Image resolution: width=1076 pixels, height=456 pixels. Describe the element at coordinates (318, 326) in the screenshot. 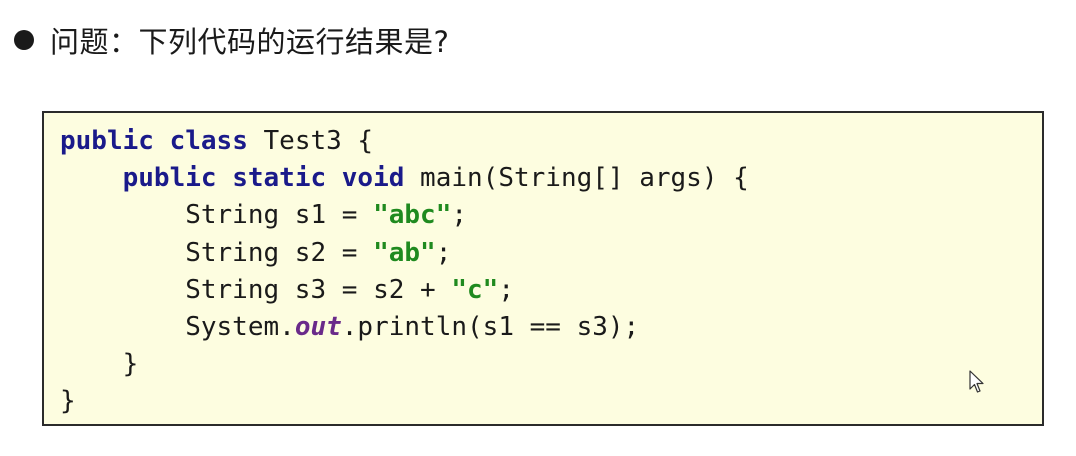

I see `code-field: out` at that location.